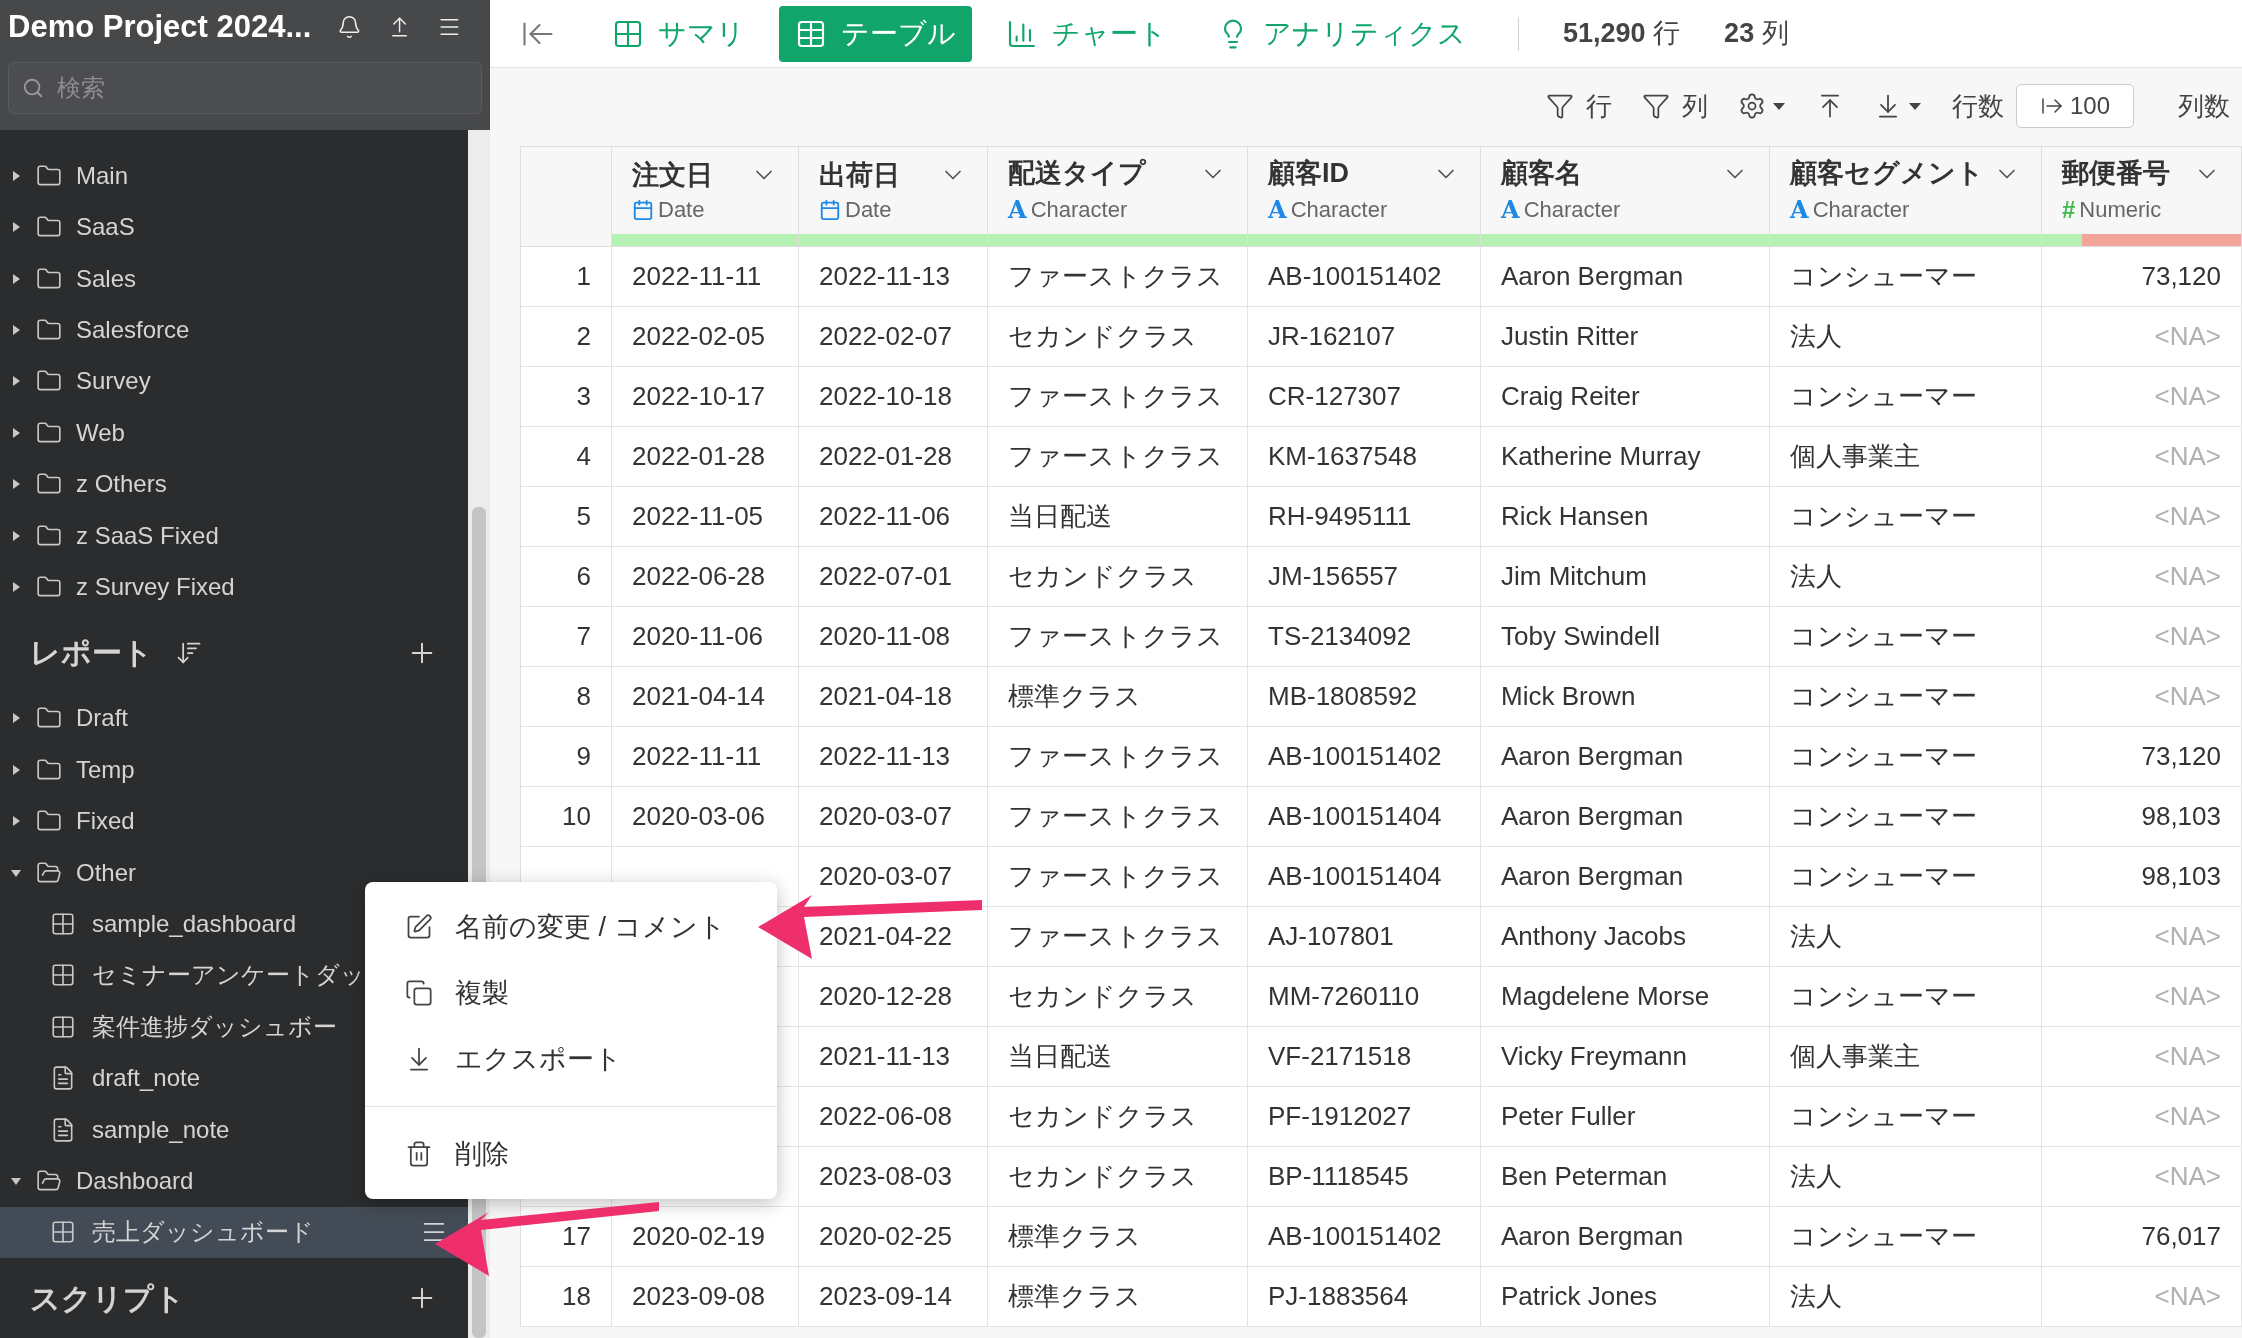  I want to click on folder-label: z Others, so click(121, 484).